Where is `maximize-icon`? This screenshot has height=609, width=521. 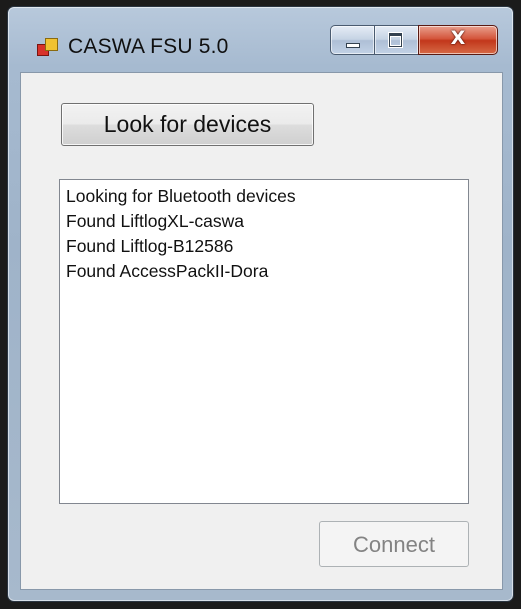 maximize-icon is located at coordinates (395, 40).